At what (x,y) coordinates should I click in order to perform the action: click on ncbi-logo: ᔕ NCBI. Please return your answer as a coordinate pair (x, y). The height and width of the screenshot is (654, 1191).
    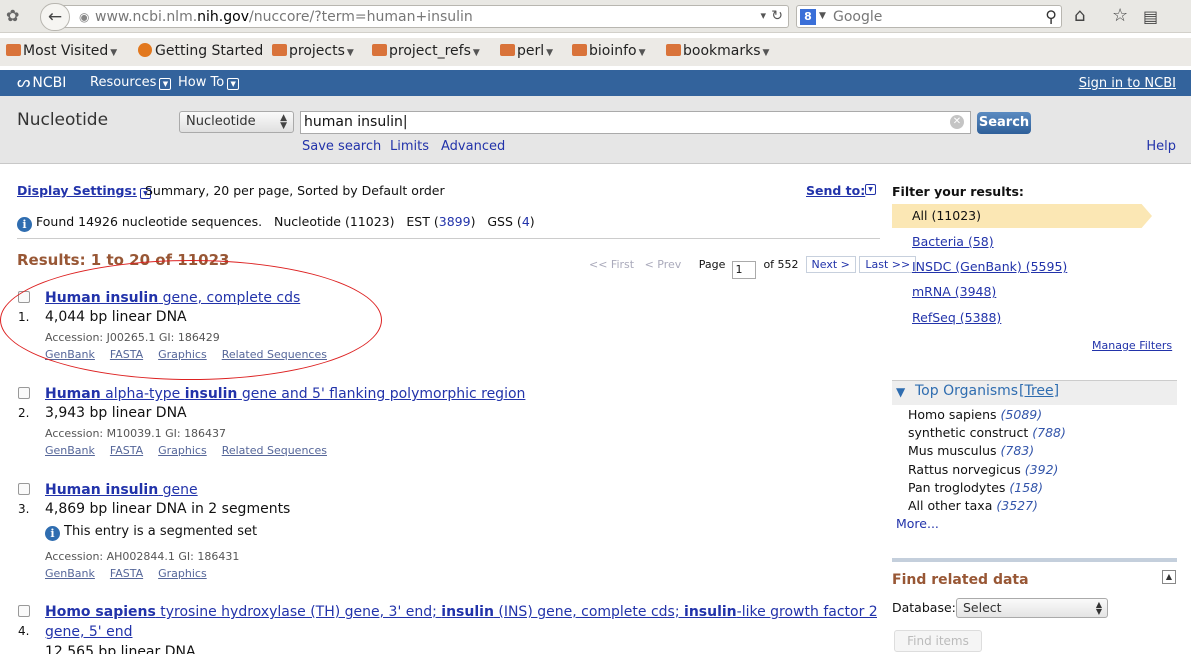
    Looking at the image, I should click on (41, 82).